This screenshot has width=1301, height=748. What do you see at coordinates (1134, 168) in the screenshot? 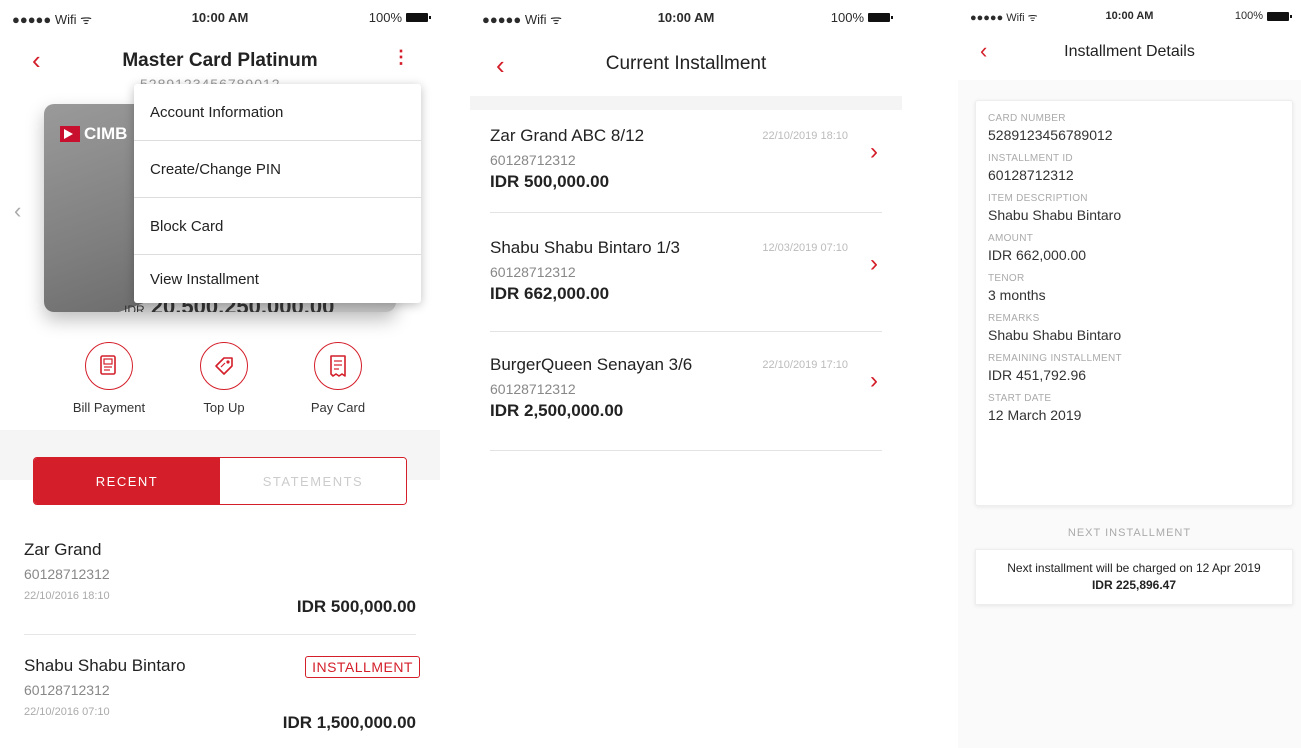
I see `detail-field: INSTALLMENT ID 60128712312` at bounding box center [1134, 168].